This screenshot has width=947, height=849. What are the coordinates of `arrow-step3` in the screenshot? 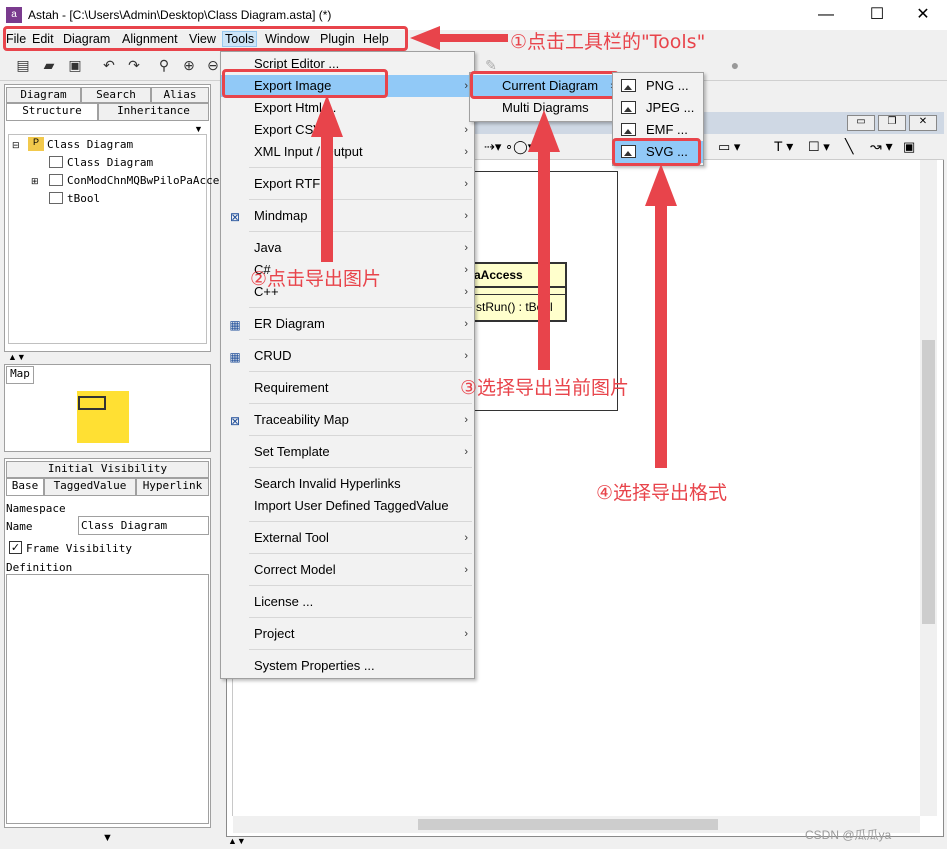 It's located at (544, 240).